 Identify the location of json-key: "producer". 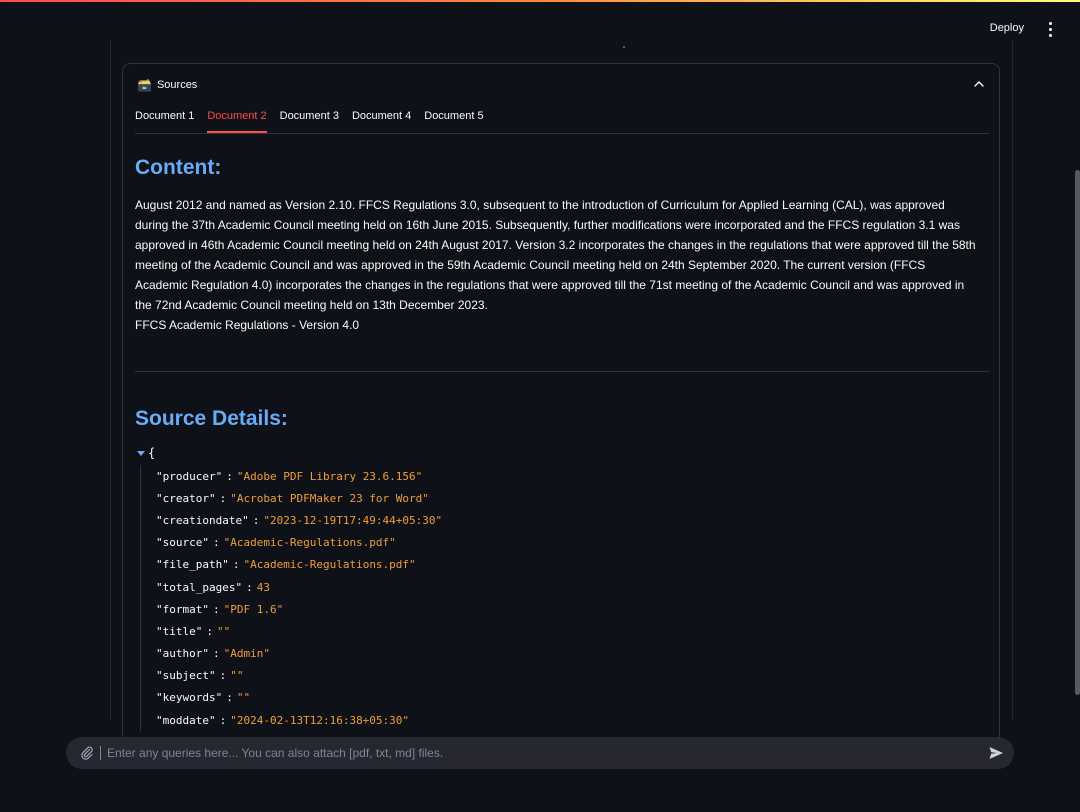
(189, 476).